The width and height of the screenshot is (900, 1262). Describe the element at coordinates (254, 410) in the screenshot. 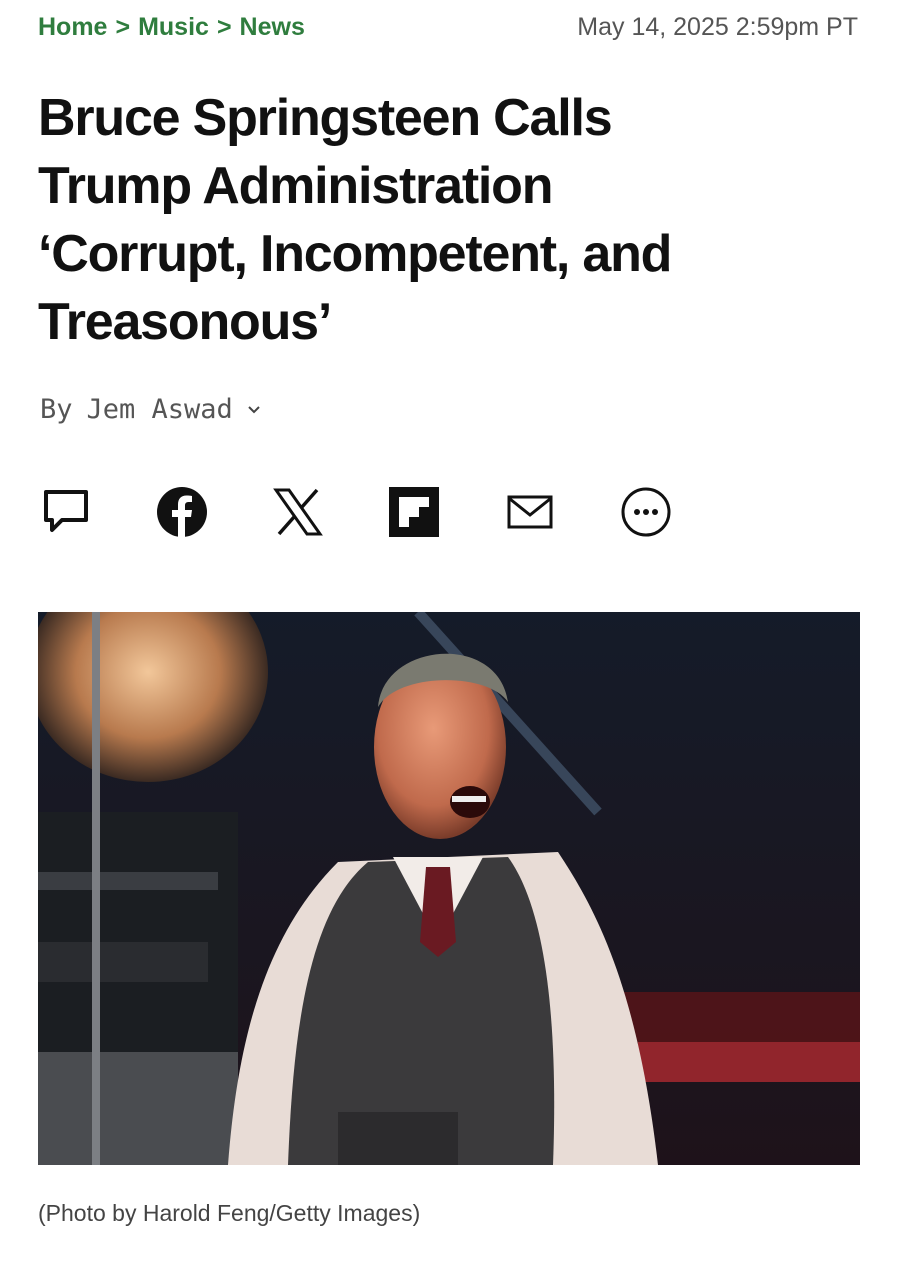

I see `chevron-down-icon` at that location.